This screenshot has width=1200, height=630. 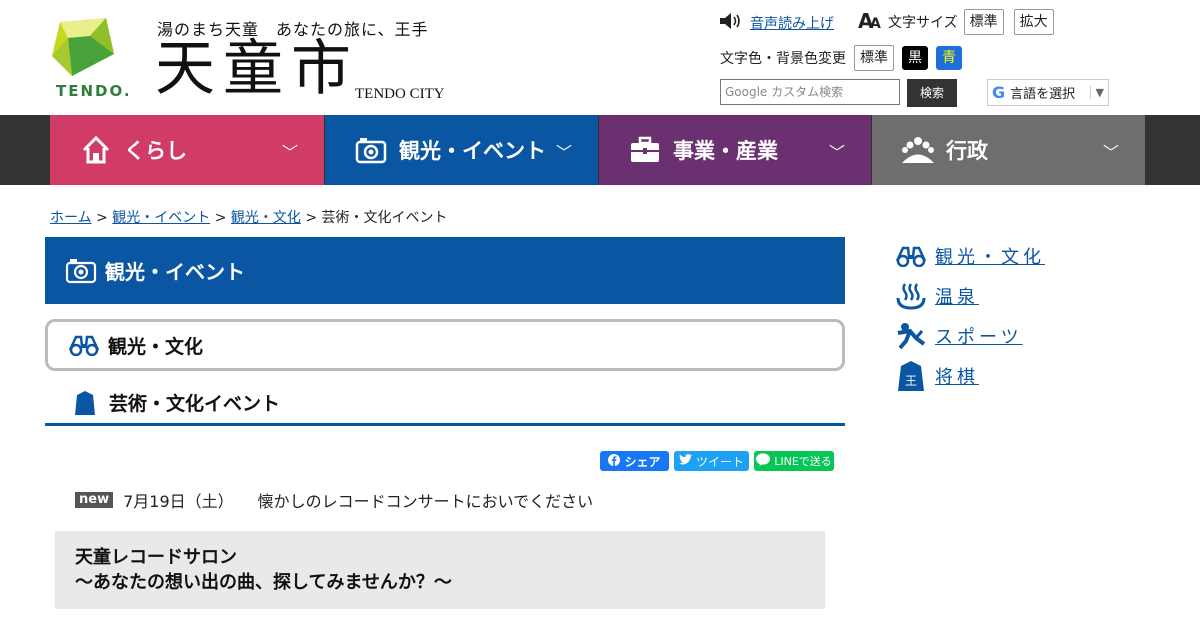 I want to click on line-share-button: LINEで送る, so click(x=794, y=461).